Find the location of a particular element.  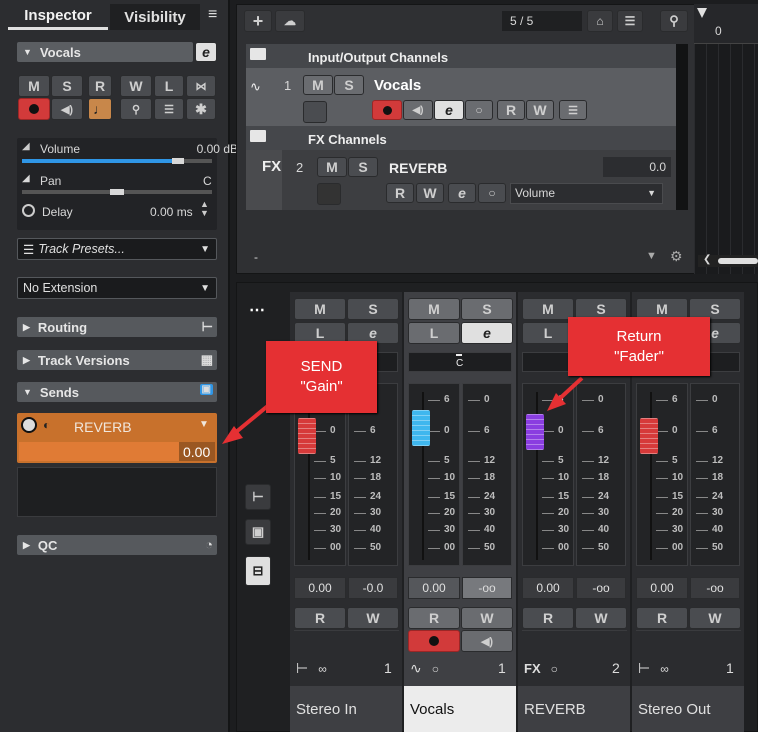

callout-line: Return is located at coordinates (639, 336).